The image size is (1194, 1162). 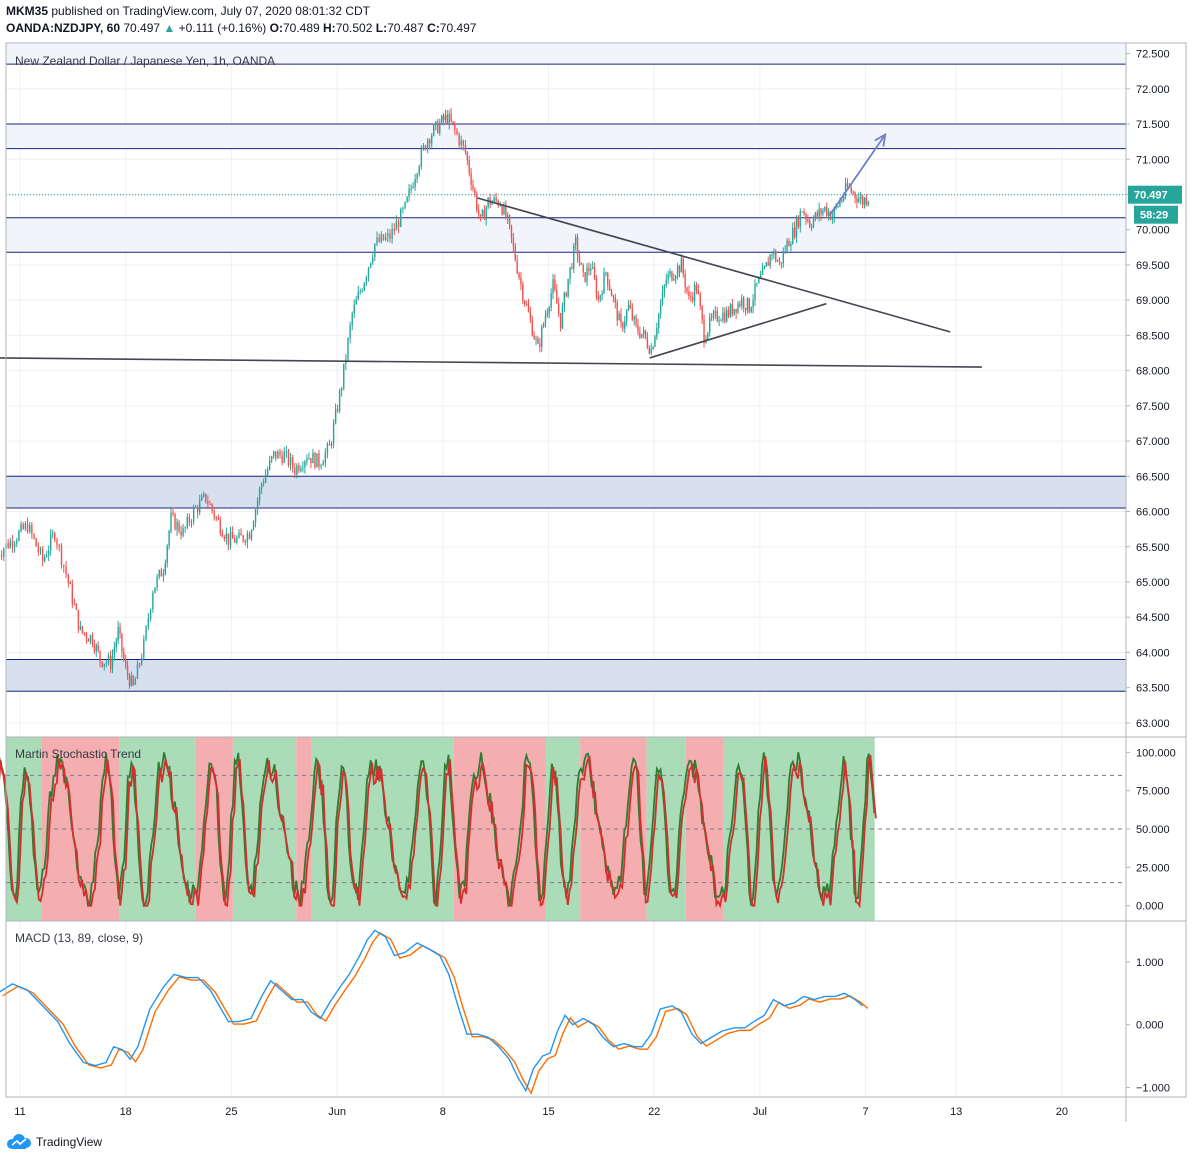 What do you see at coordinates (1153, 653) in the screenshot?
I see `price-tick-label: 64.000` at bounding box center [1153, 653].